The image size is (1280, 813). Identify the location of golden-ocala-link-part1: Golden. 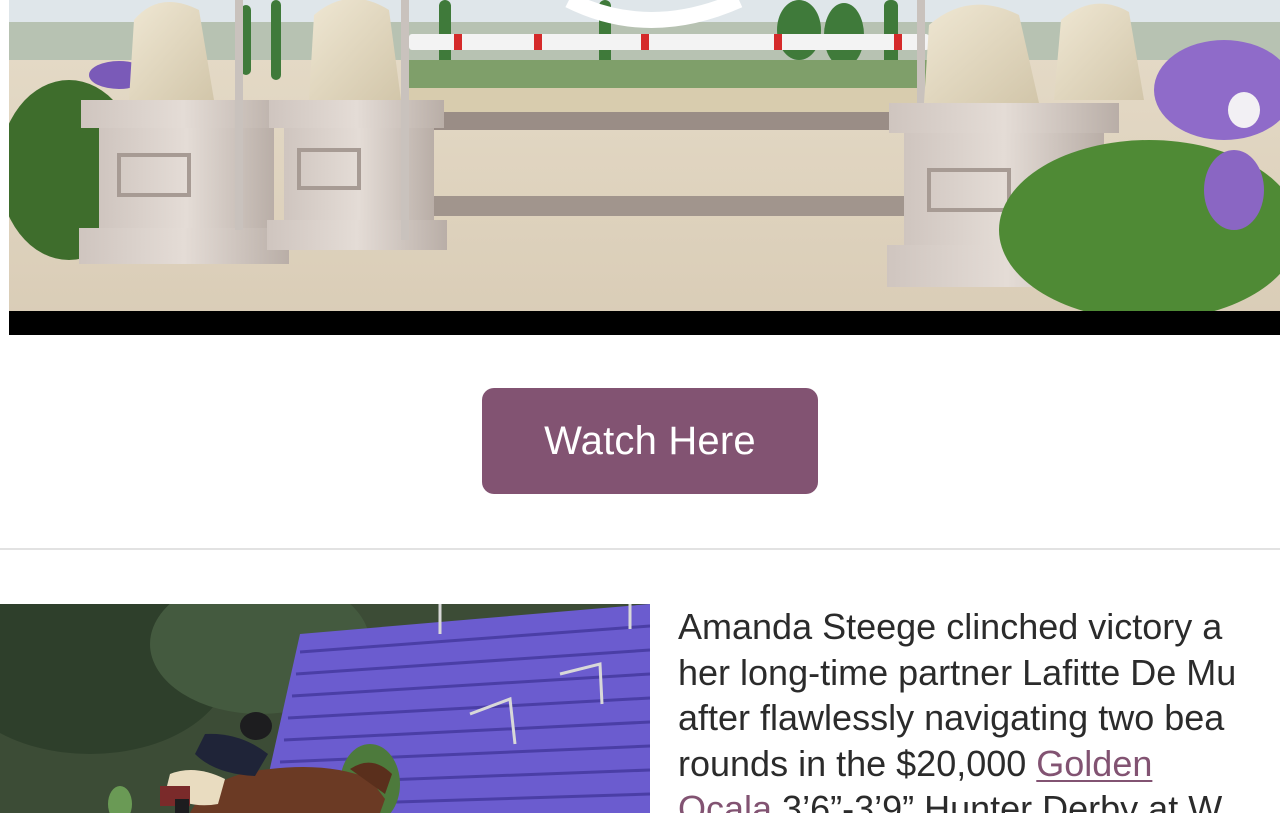
(1094, 763).